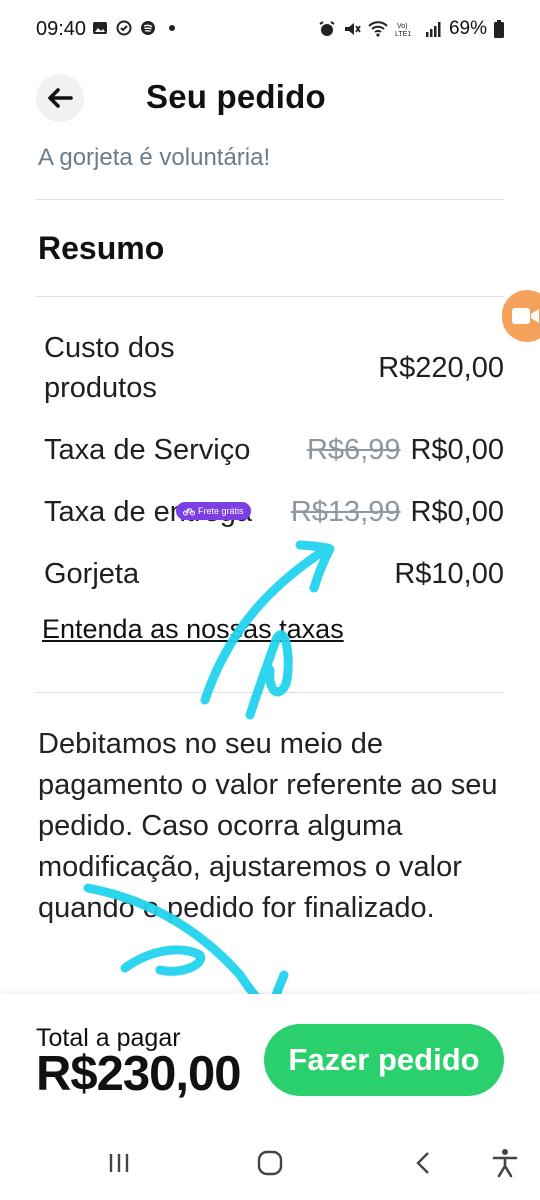  What do you see at coordinates (100, 388) in the screenshot?
I see `row-label-line2: produtos` at bounding box center [100, 388].